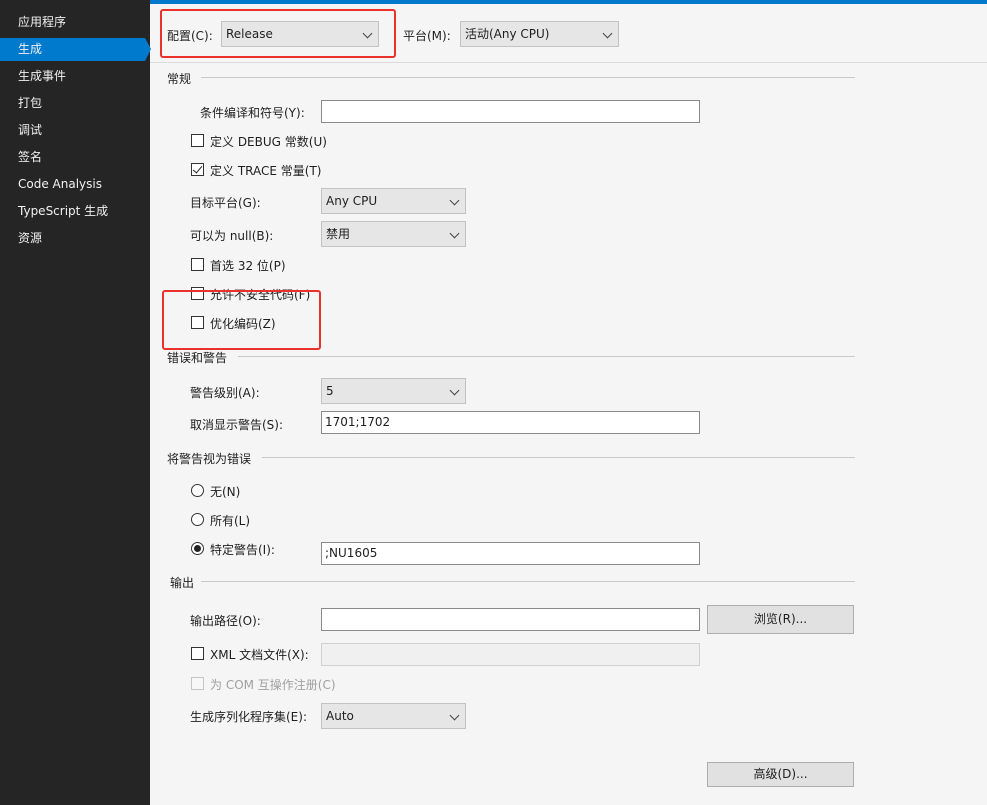  I want to click on define-debug-label: 定义 DEBUG 常数(U), so click(268, 142).